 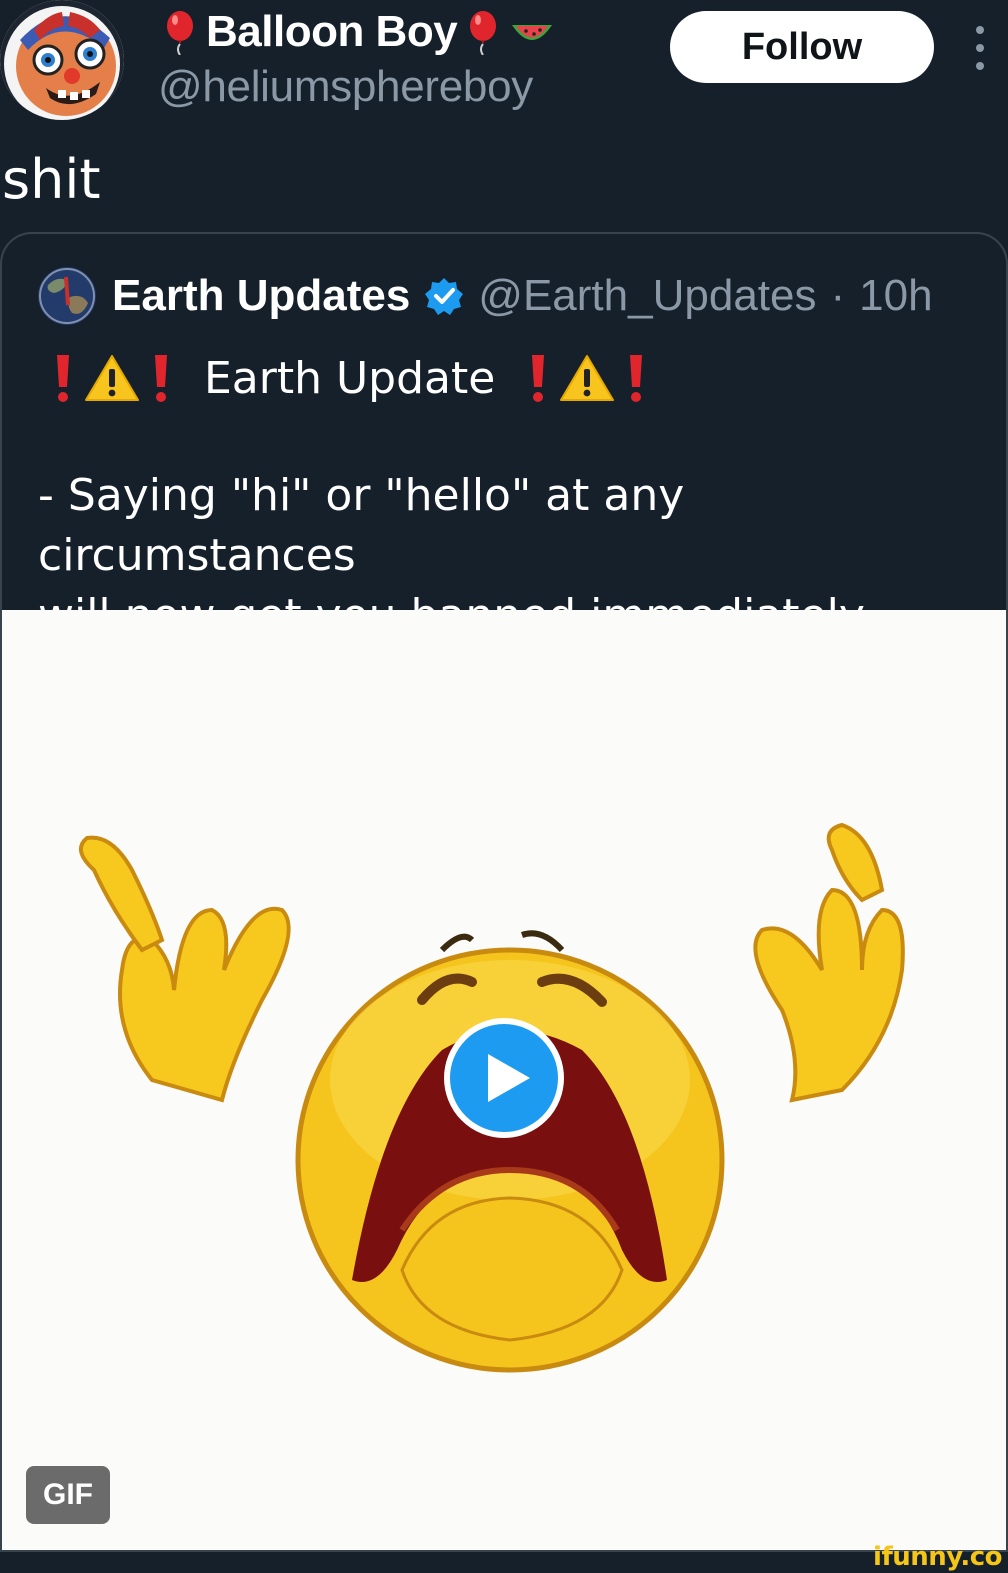 What do you see at coordinates (51, 179) in the screenshot?
I see `tweet-text: shit` at bounding box center [51, 179].